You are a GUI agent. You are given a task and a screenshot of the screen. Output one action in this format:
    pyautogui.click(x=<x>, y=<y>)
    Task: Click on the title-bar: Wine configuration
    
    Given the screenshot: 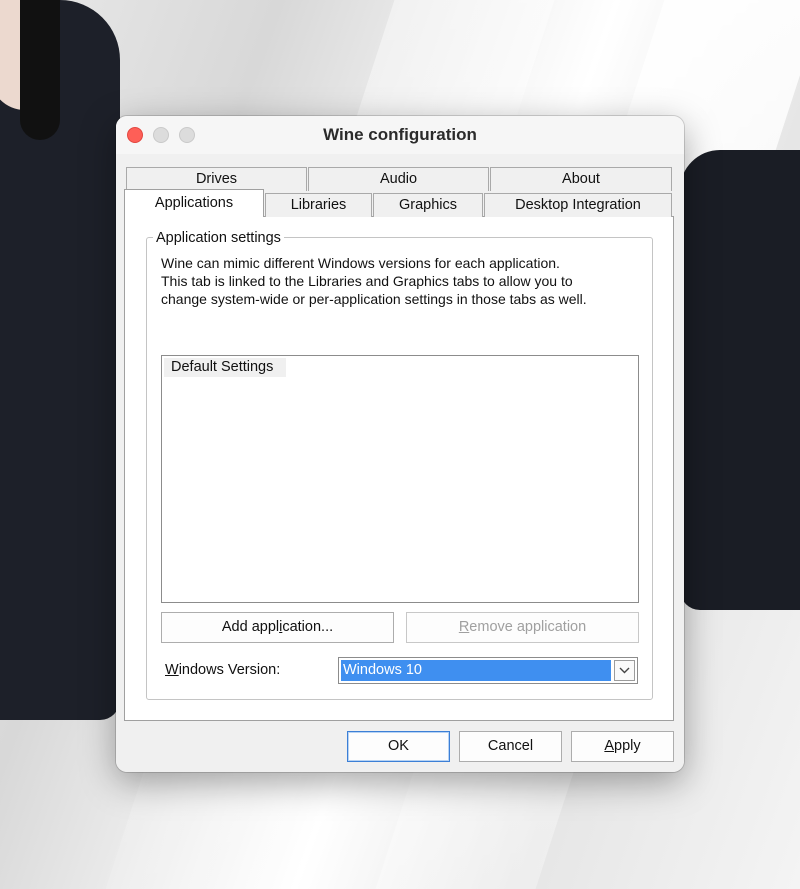 What is the action you would take?
    pyautogui.click(x=400, y=135)
    